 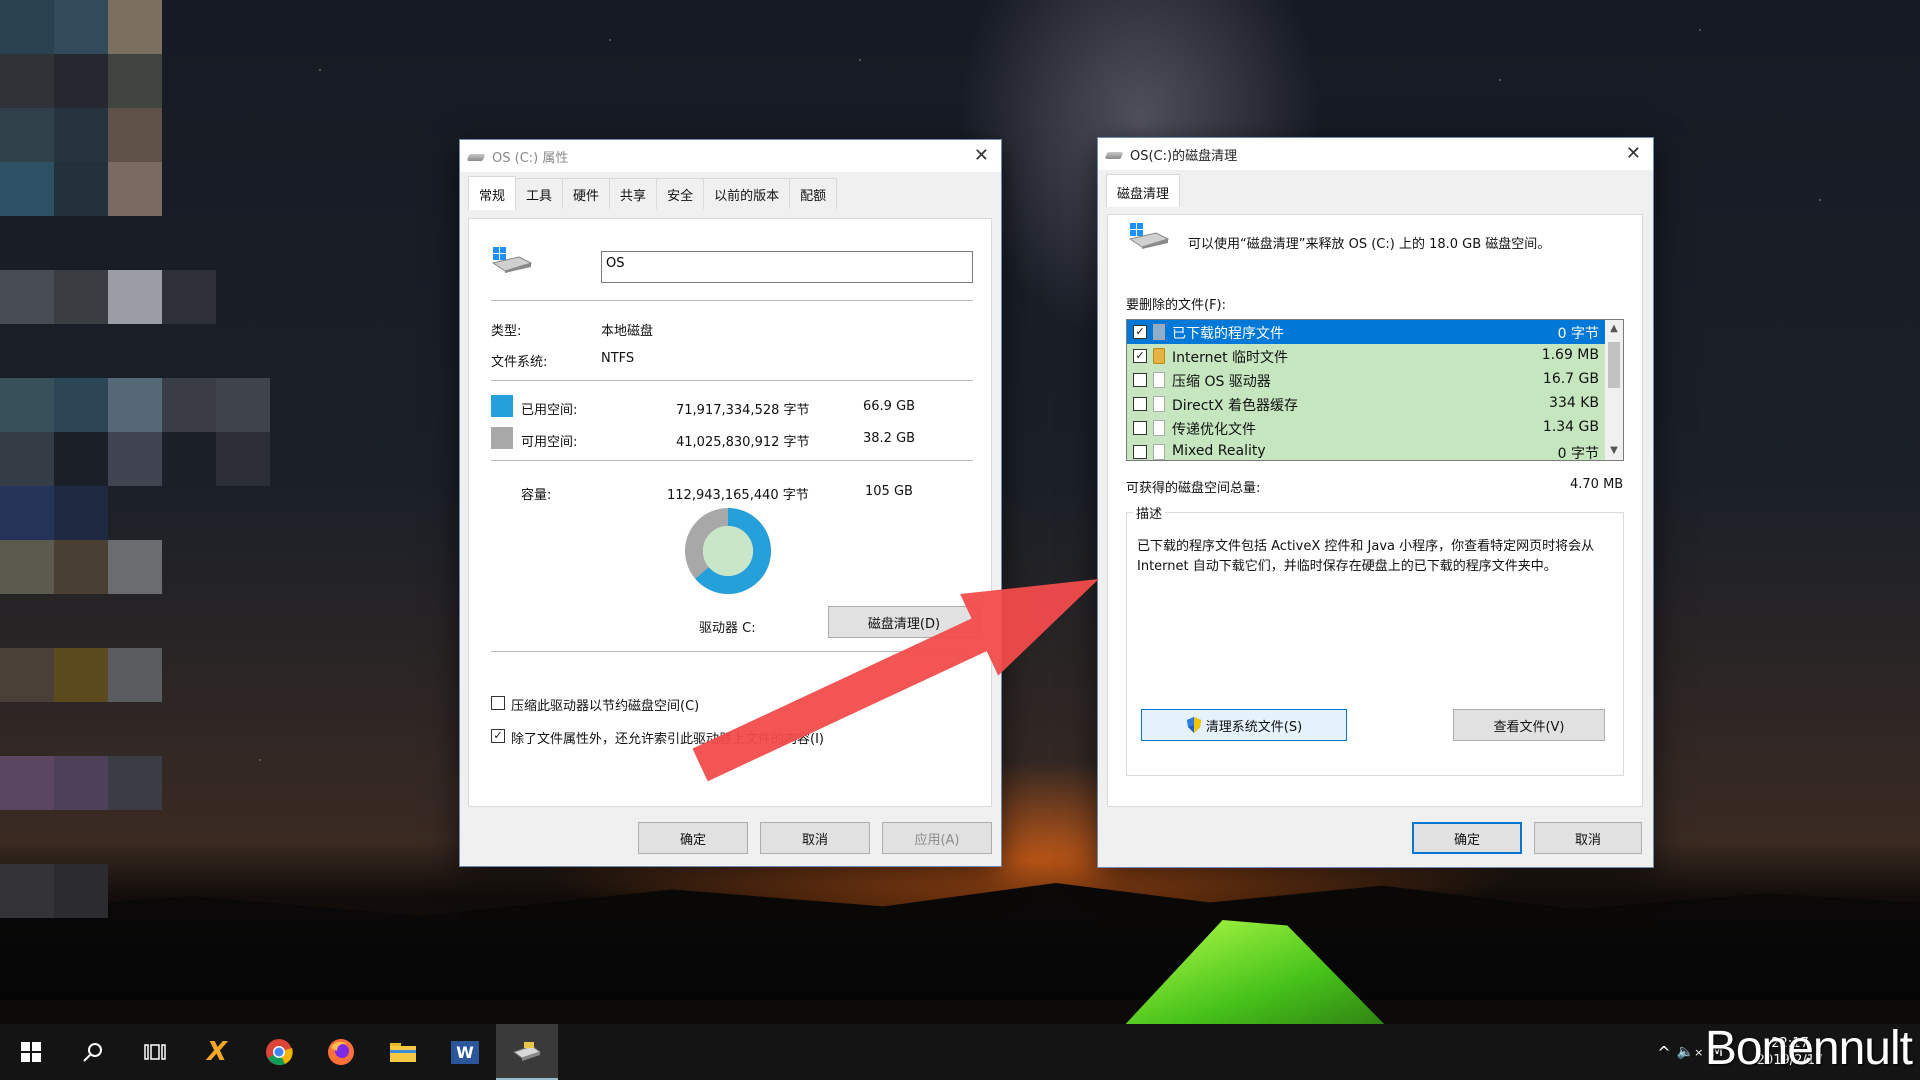 What do you see at coordinates (1244, 725) in the screenshot?
I see `clean-system-files-button: 清理系统文件(S)` at bounding box center [1244, 725].